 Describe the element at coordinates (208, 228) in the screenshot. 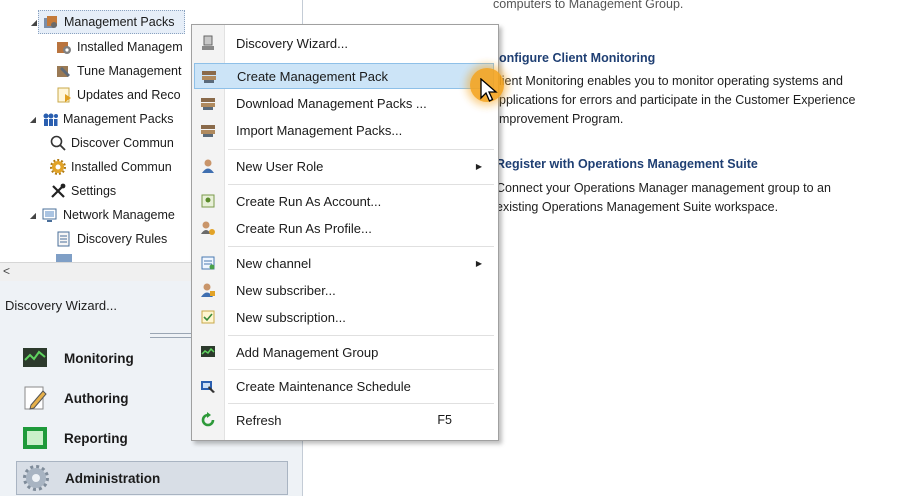

I see `run-as-profile-icon` at that location.